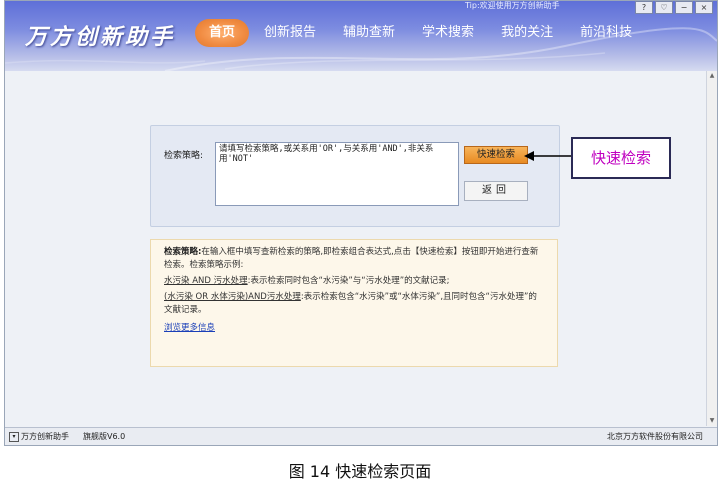 The image size is (720, 490). What do you see at coordinates (104, 436) in the screenshot?
I see `status-version: 旗舰版V6.0` at bounding box center [104, 436].